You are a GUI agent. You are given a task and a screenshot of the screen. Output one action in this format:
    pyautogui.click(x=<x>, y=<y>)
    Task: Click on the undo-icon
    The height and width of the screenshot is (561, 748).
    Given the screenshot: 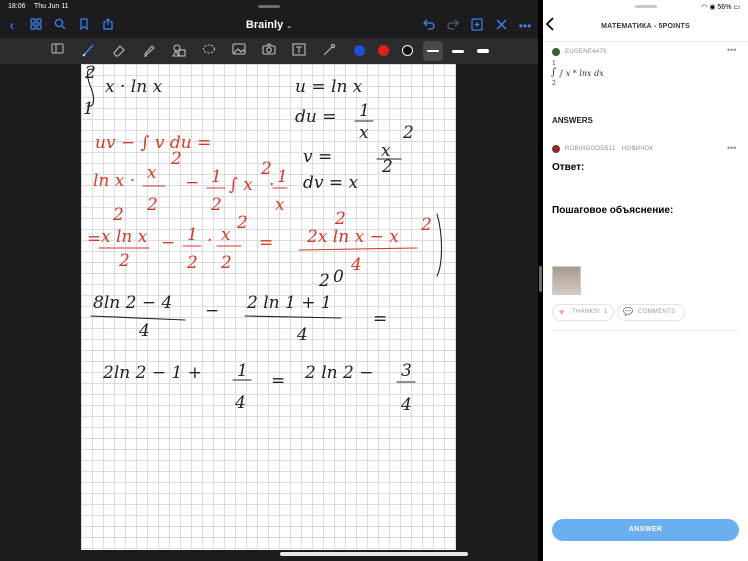 What is the action you would take?
    pyautogui.click(x=428, y=26)
    